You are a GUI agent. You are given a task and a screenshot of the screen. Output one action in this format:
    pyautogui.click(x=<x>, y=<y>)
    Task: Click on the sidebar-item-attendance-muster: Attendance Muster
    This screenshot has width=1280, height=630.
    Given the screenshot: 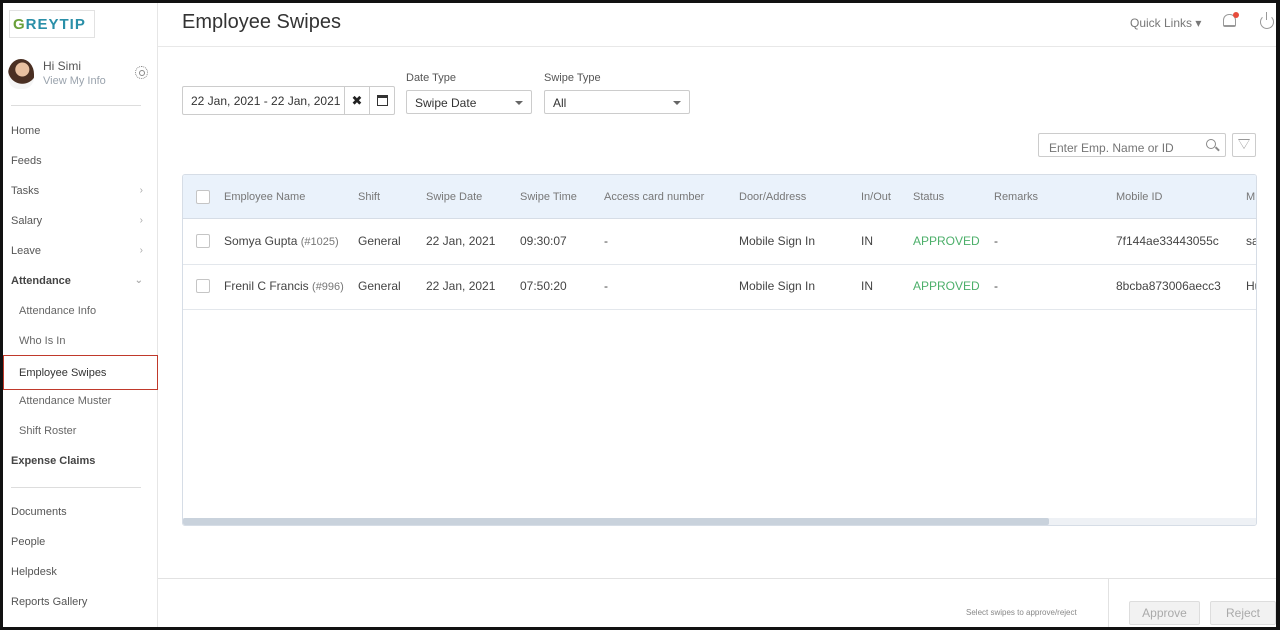 What is the action you would take?
    pyautogui.click(x=89, y=401)
    